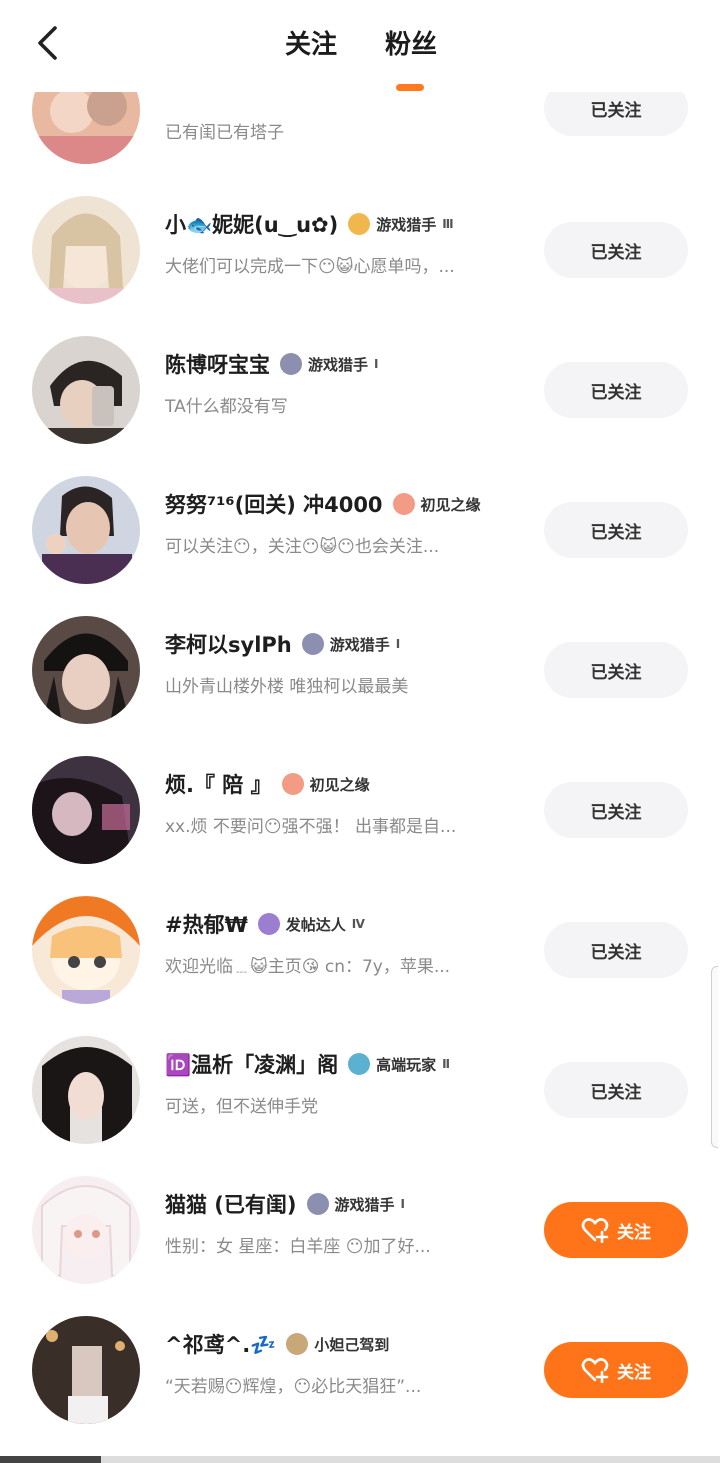  I want to click on user-name: 陈博呀宝宝, so click(217, 365).